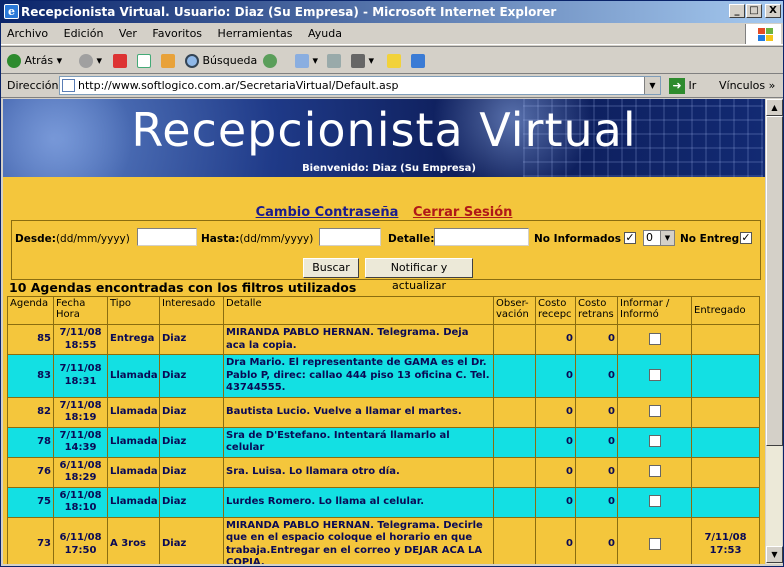 The image size is (784, 567). What do you see at coordinates (774, 107) in the screenshot?
I see `scroll-up-icon: ▲` at bounding box center [774, 107].